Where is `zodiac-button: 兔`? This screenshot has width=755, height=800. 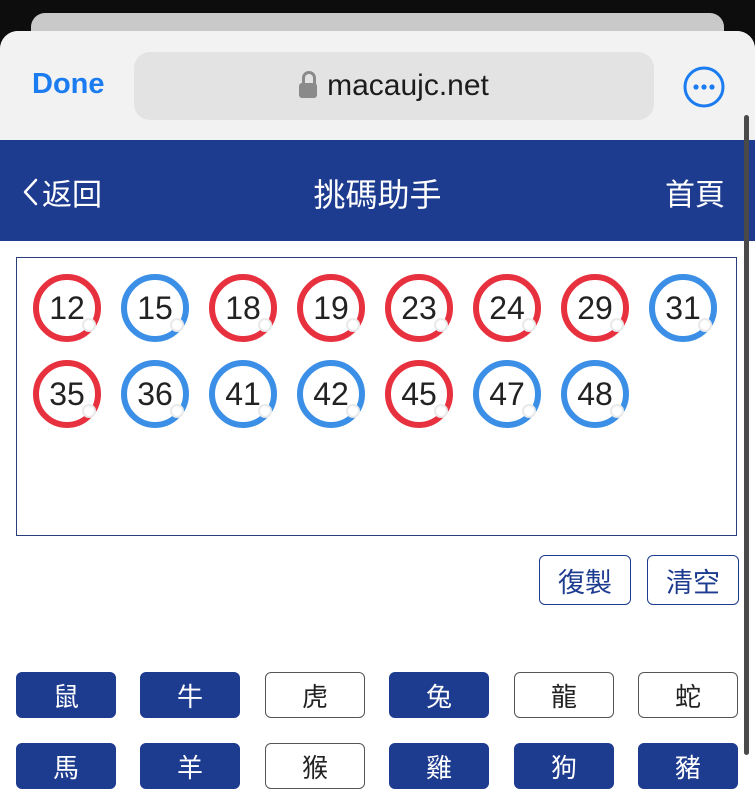
zodiac-button: 兔 is located at coordinates (439, 695).